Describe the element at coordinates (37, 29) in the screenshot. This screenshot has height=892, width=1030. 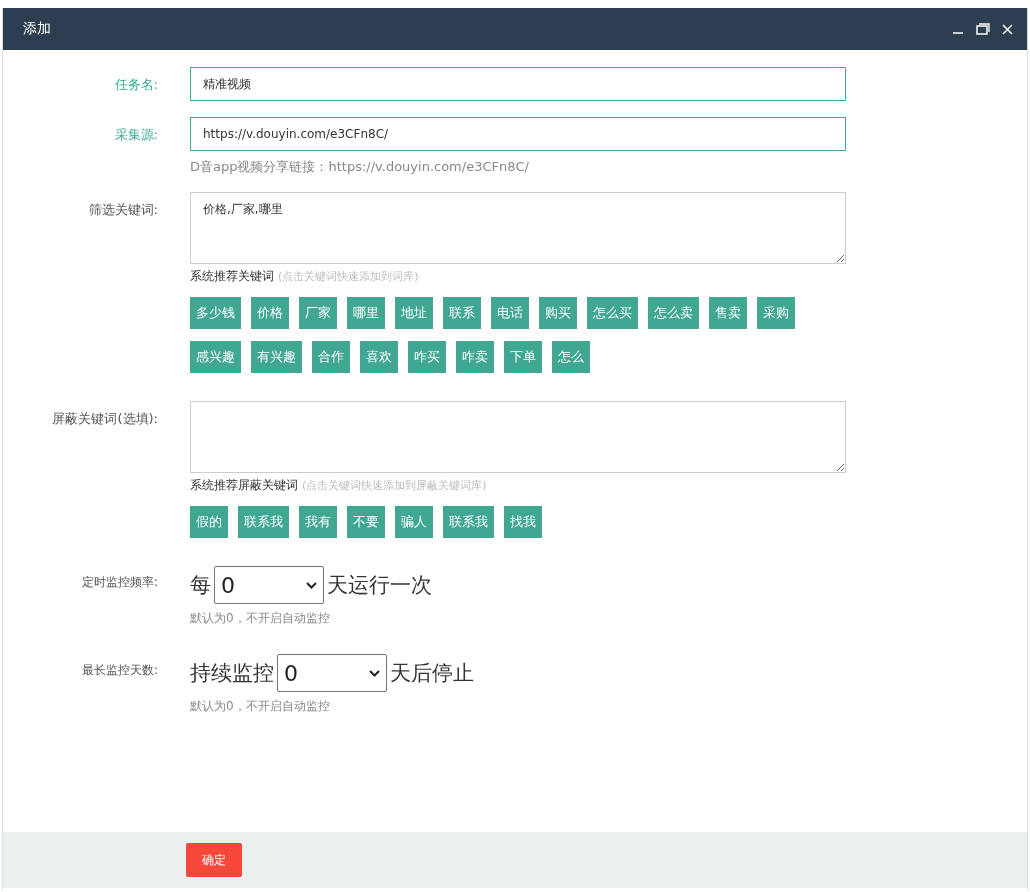
I see `window-title: 添加` at that location.